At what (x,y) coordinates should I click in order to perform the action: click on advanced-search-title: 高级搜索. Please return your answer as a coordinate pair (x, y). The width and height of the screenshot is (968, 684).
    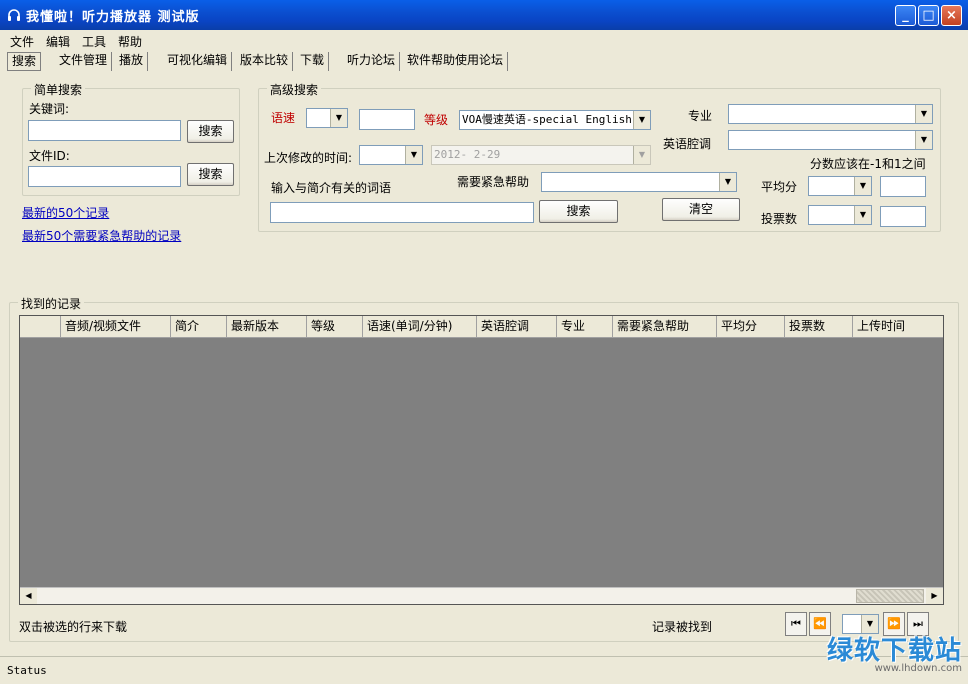
    Looking at the image, I should click on (294, 89).